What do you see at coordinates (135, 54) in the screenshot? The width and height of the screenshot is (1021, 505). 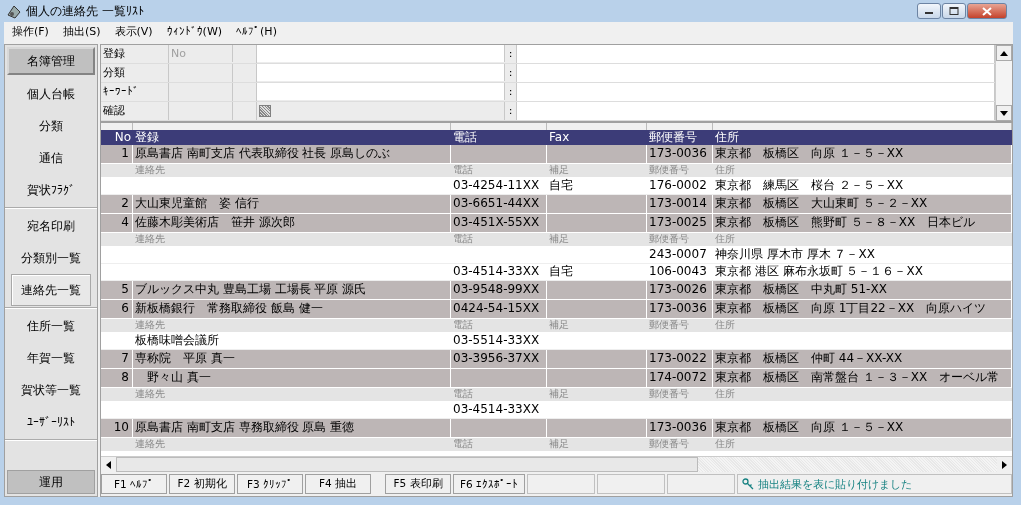 I see `field-label: 登録` at bounding box center [135, 54].